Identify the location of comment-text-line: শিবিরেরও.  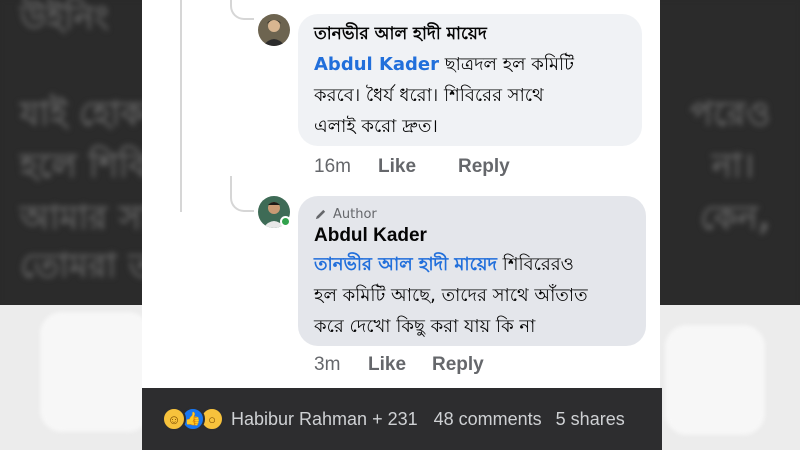
(538, 264).